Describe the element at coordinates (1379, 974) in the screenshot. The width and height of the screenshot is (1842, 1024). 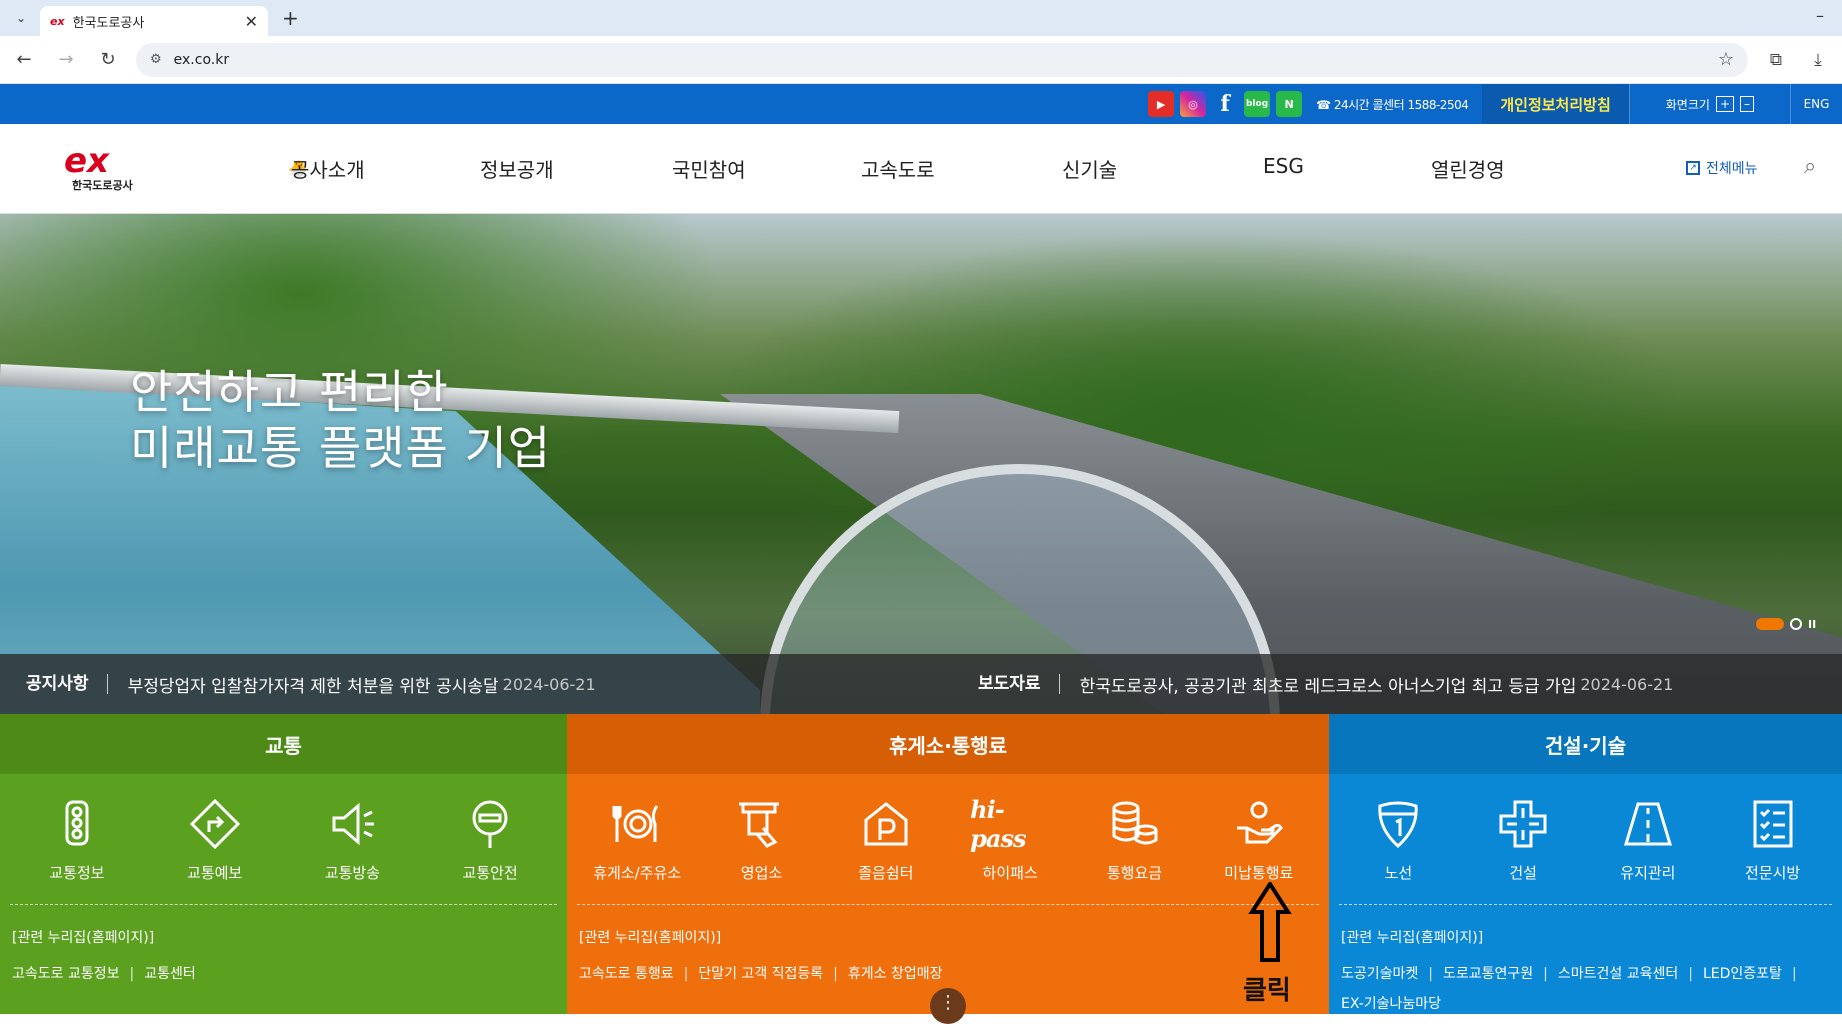
I see `related-link: 도공기술마켓` at that location.